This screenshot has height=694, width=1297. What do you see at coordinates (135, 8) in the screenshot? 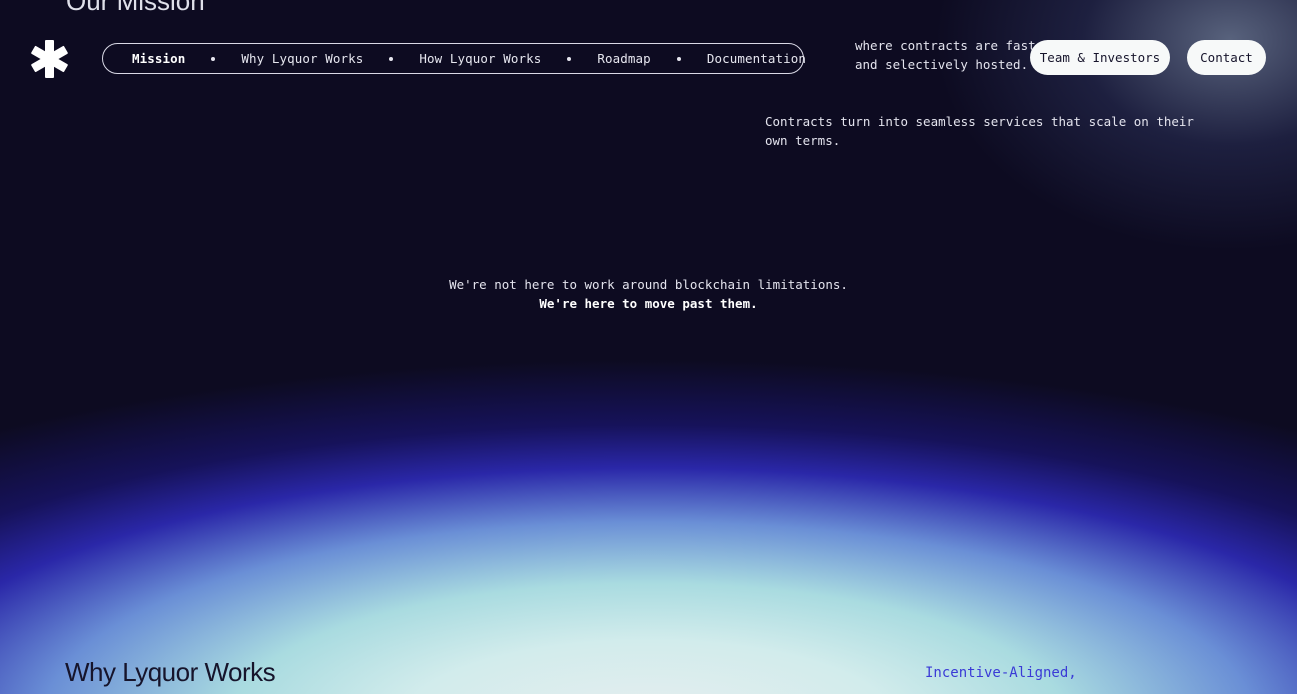
I see `section-title-partial: Our Mission` at bounding box center [135, 8].